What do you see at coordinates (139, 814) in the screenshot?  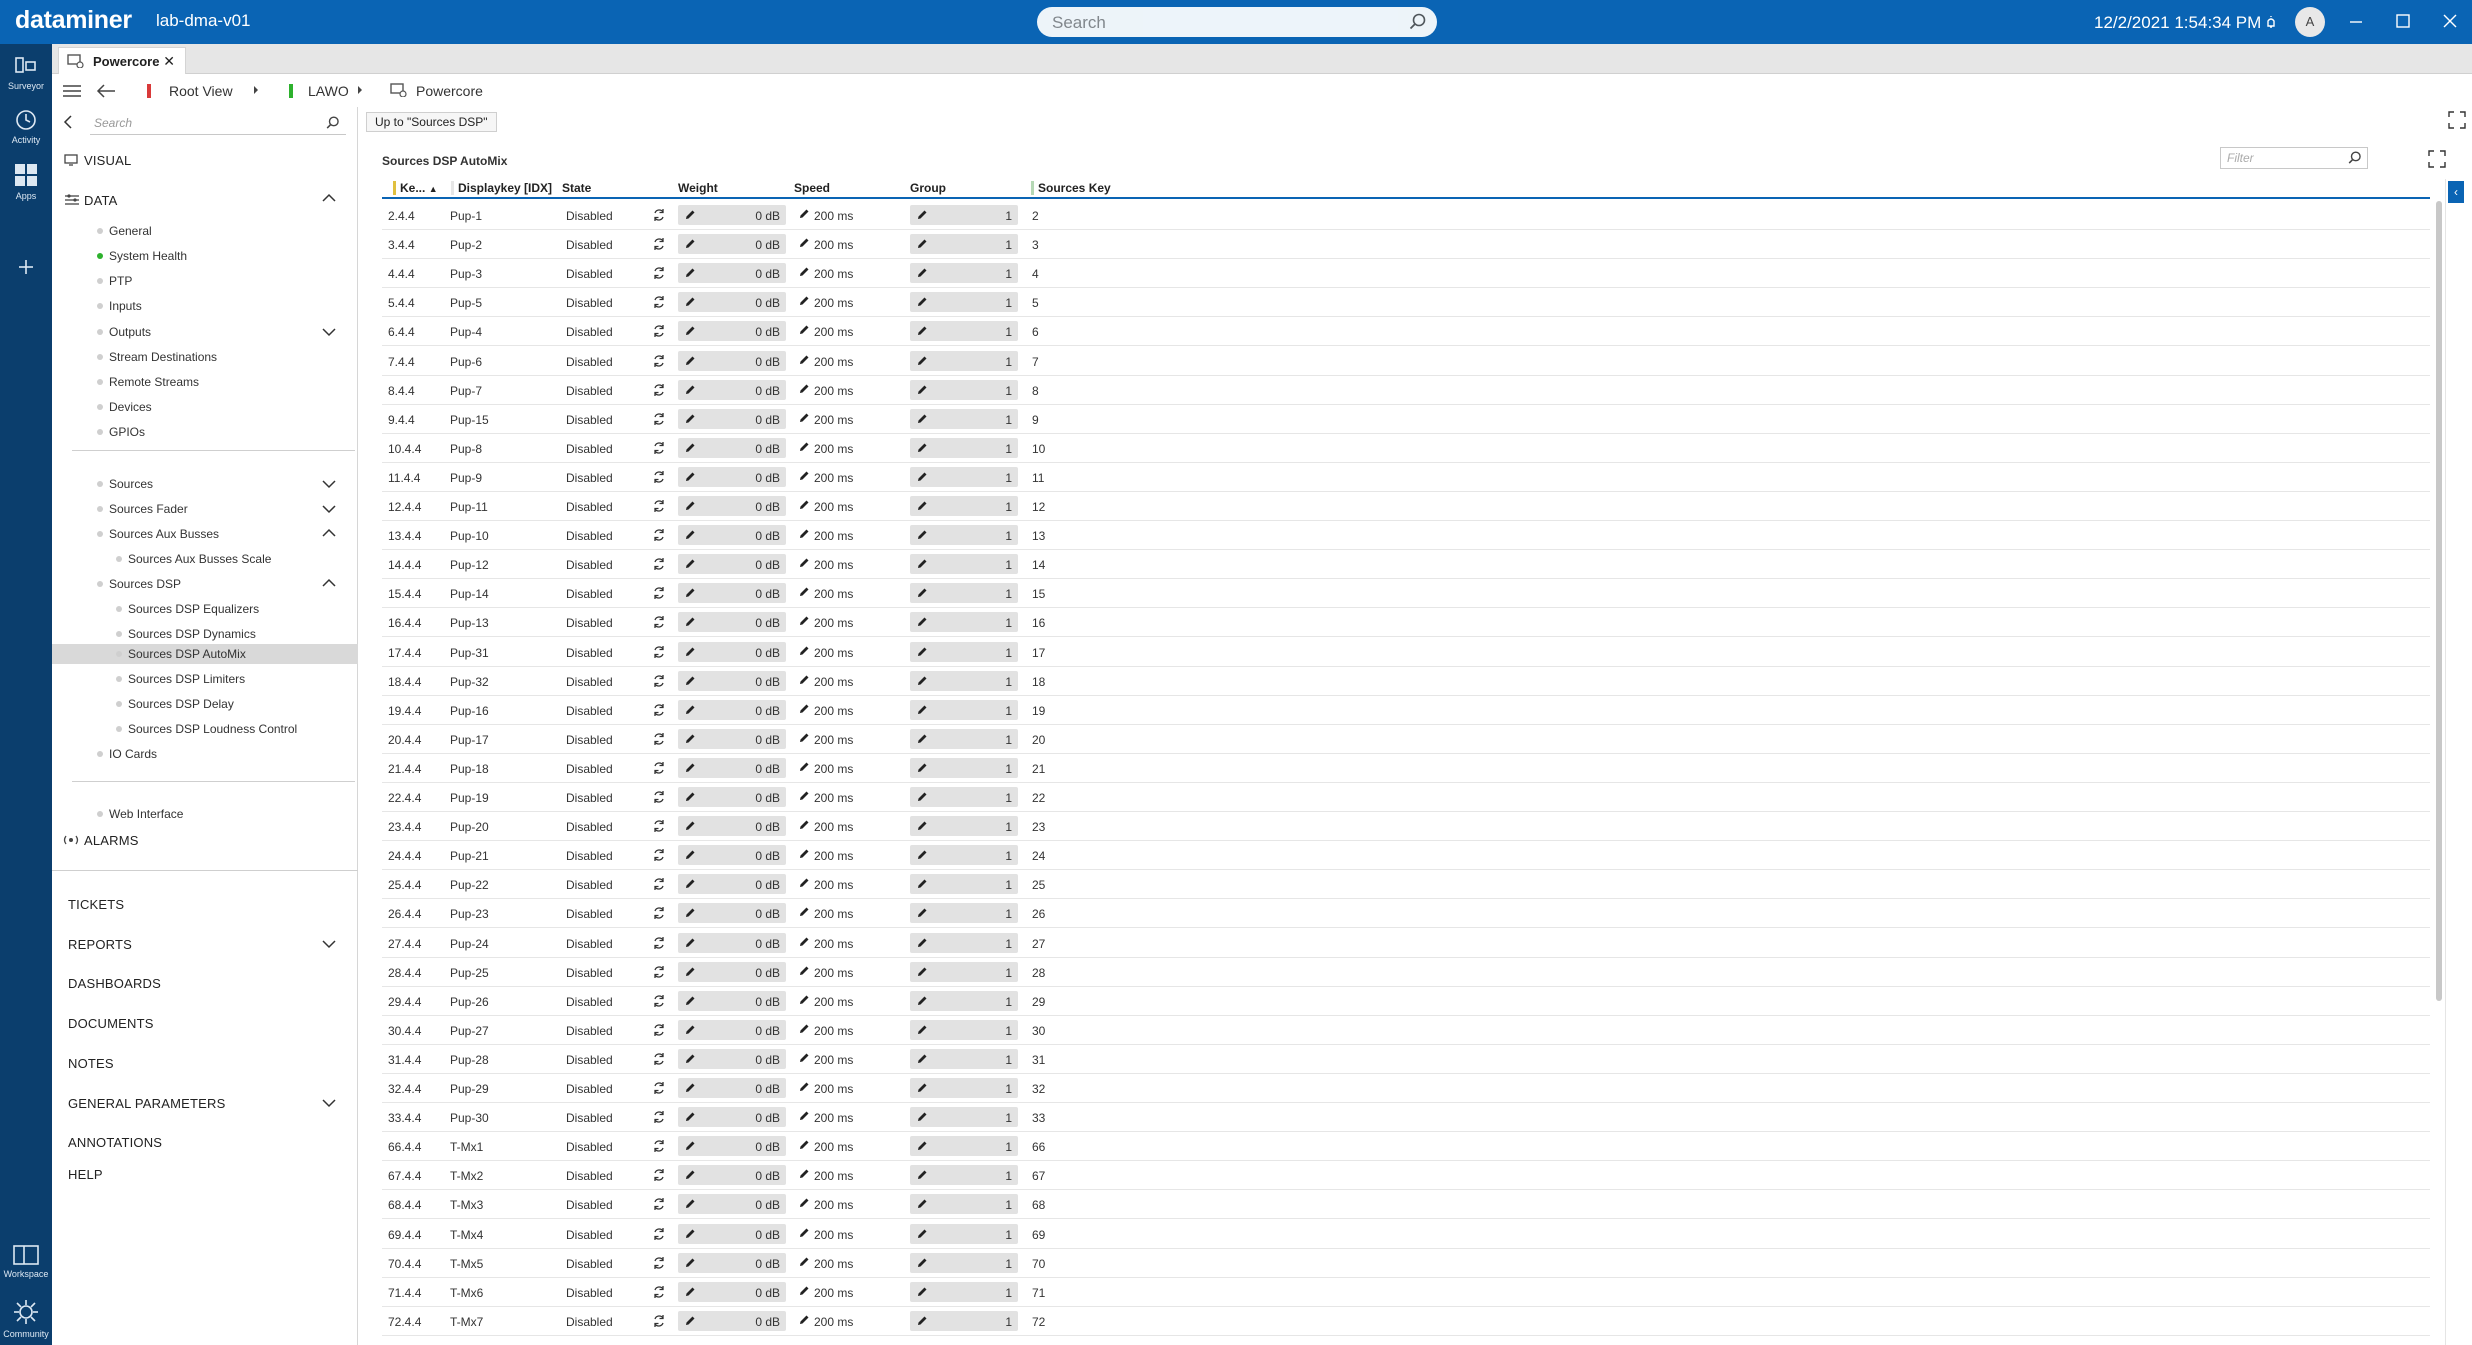 I see `tree-item-web-interface: Web Interface` at bounding box center [139, 814].